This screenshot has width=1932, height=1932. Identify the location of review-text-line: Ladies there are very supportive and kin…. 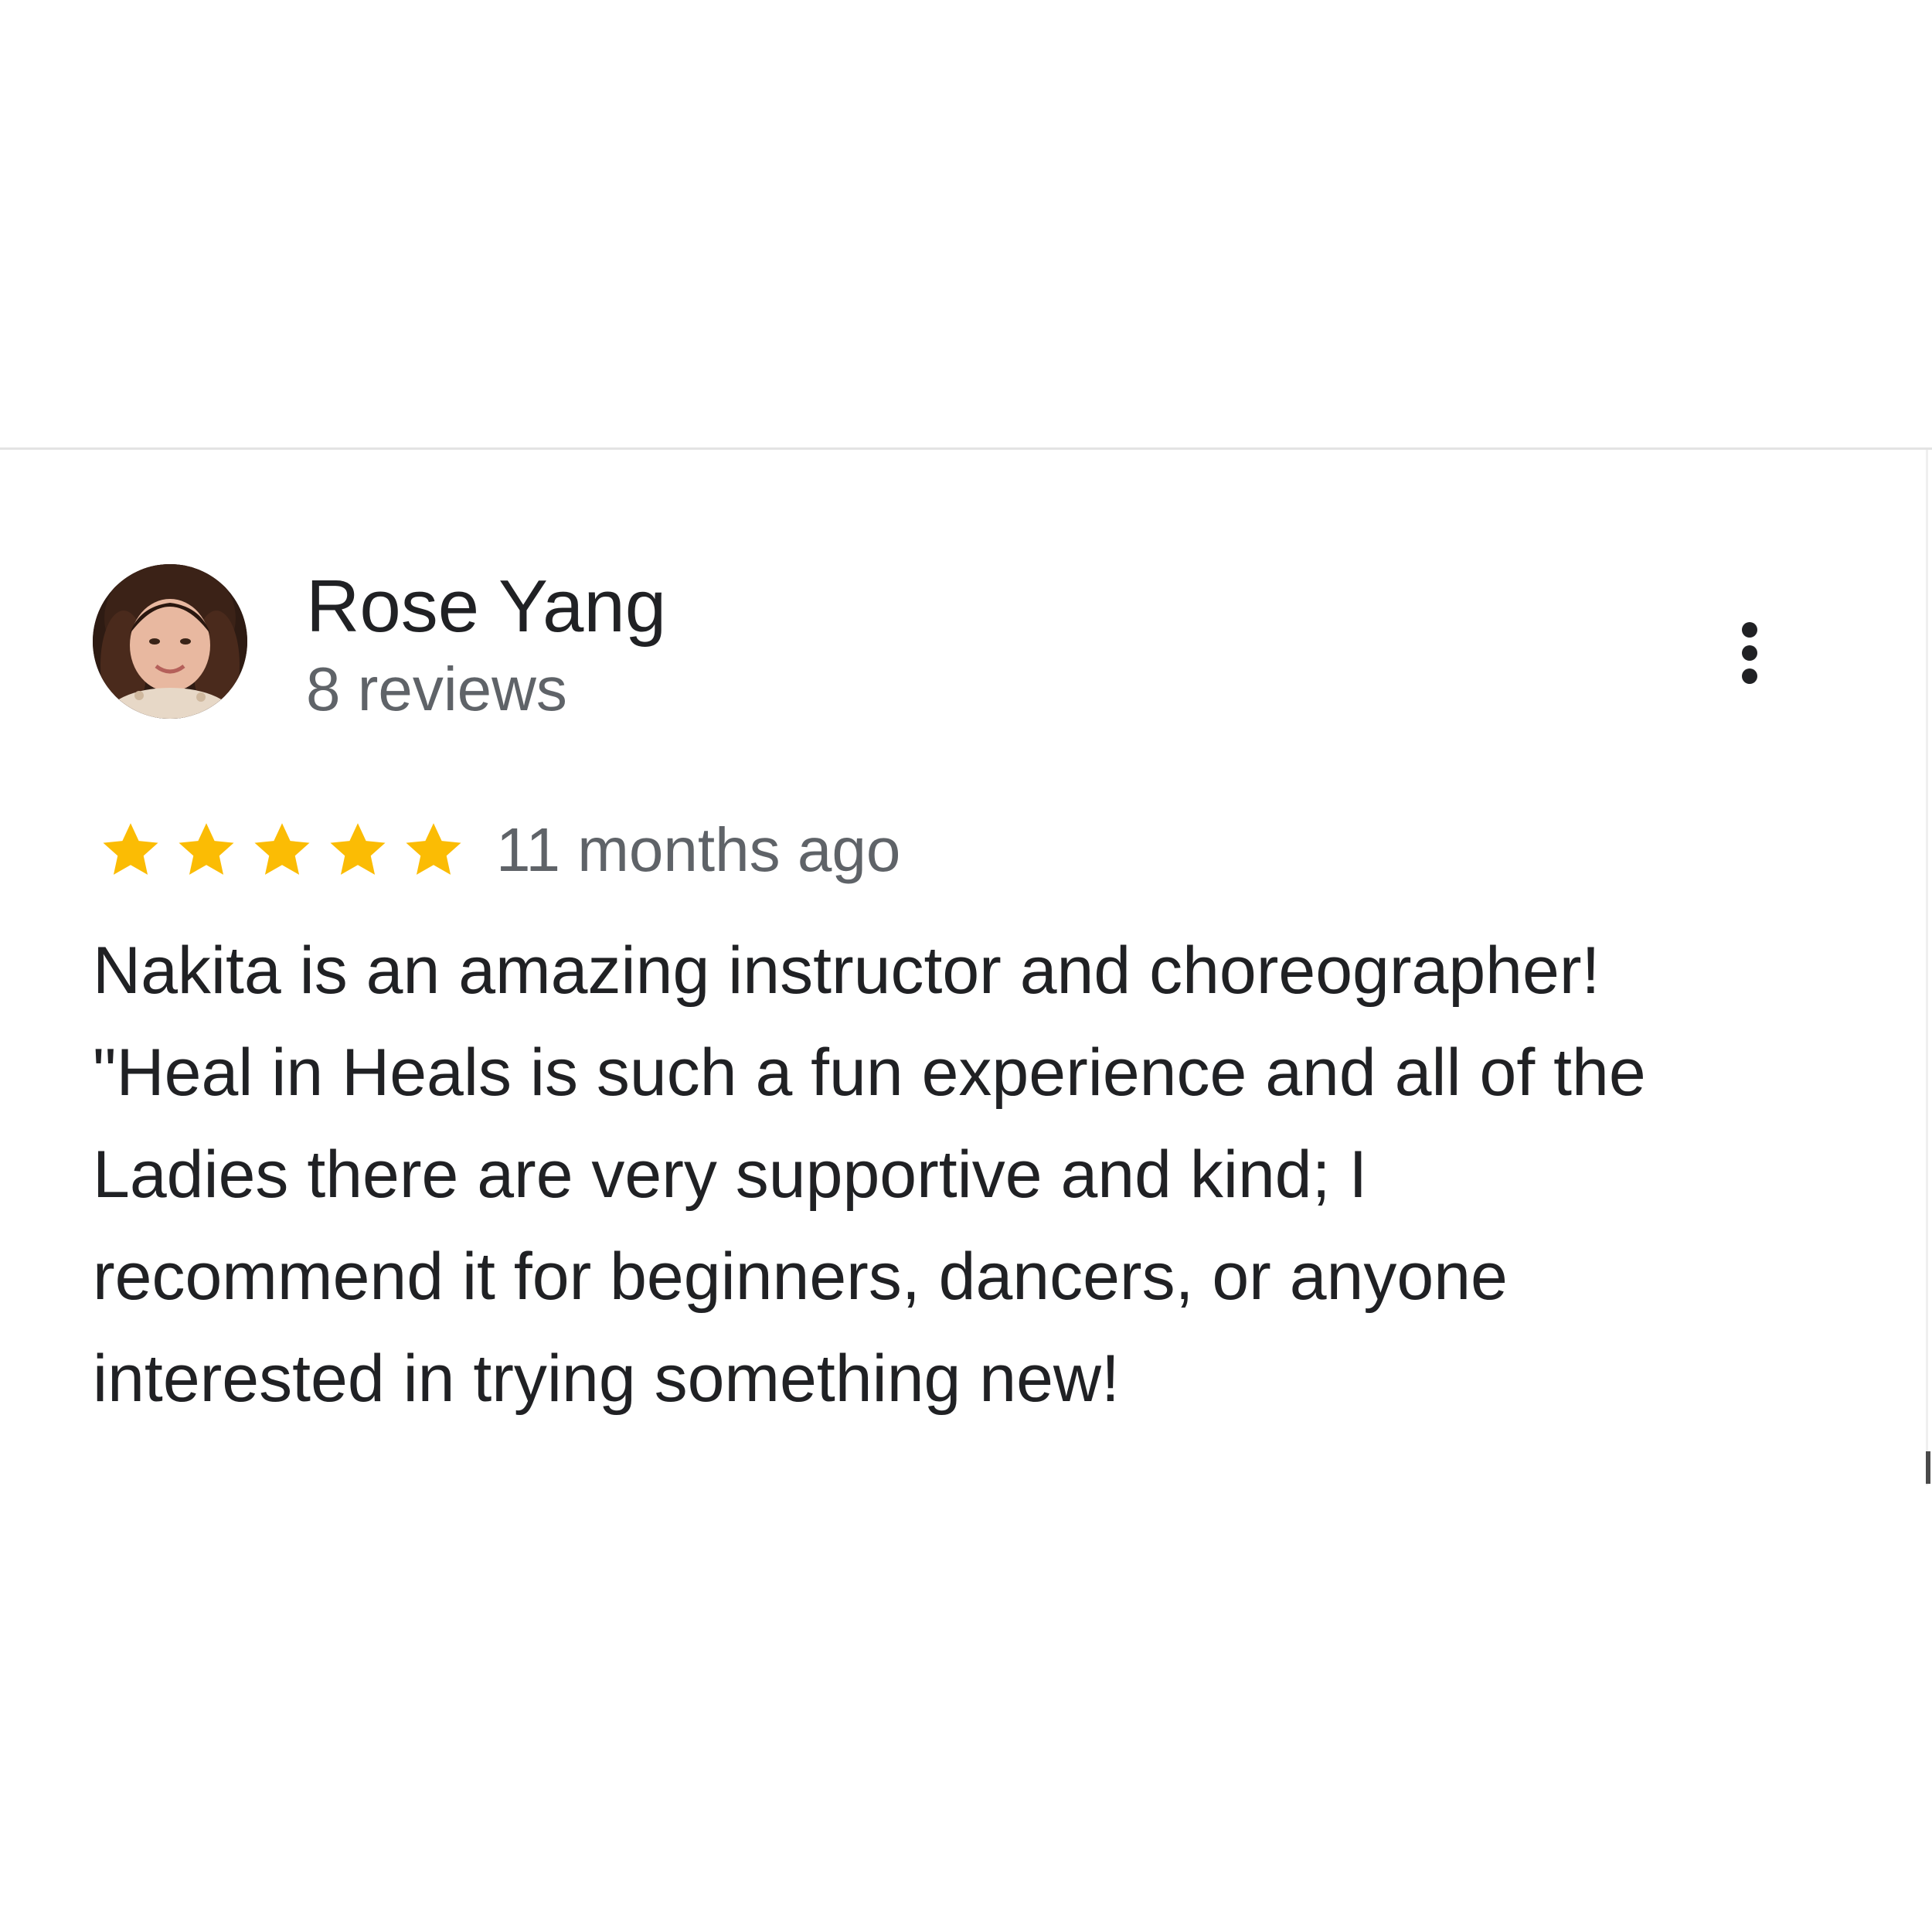
(731, 1175).